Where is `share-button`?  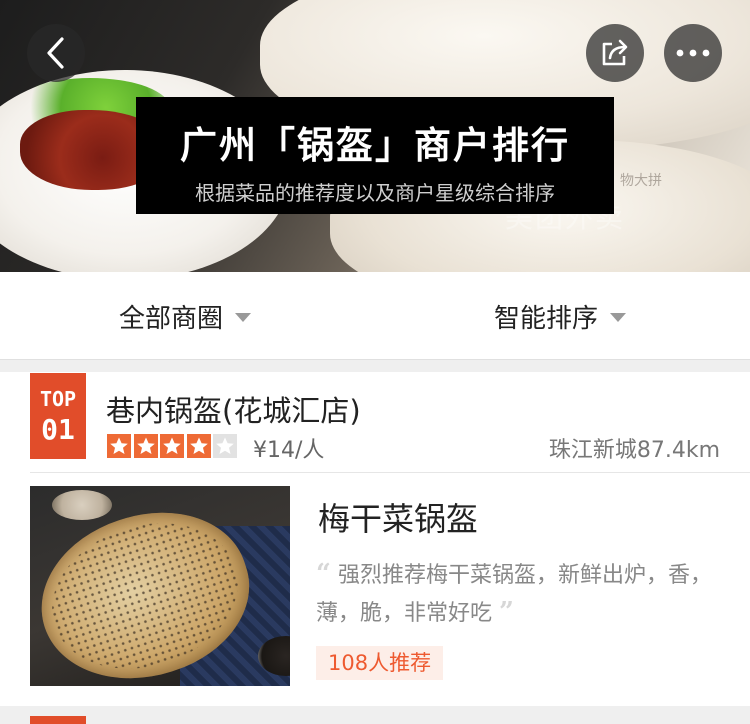
share-button is located at coordinates (615, 53).